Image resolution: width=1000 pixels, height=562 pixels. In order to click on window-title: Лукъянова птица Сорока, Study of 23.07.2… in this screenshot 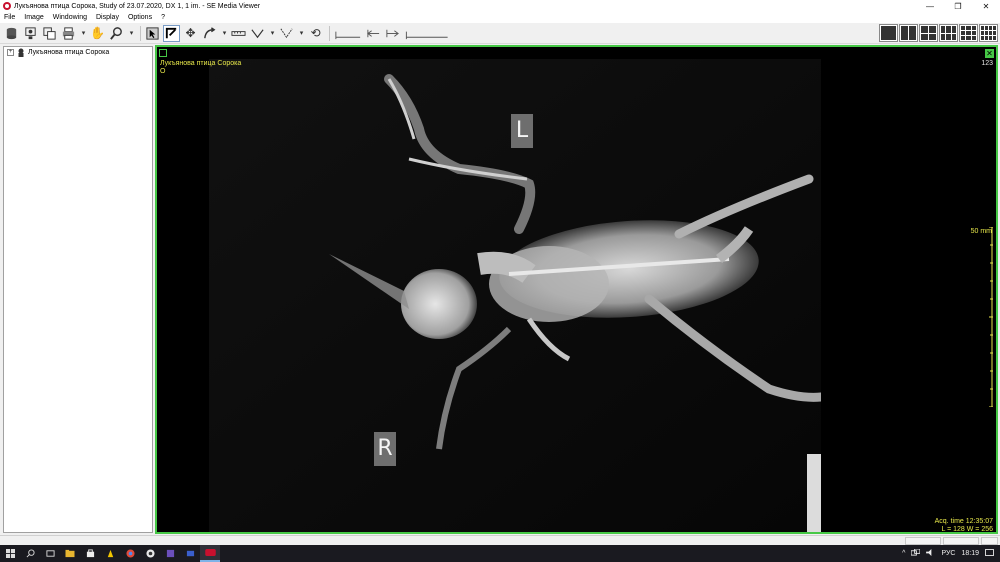, I will do `click(137, 6)`.